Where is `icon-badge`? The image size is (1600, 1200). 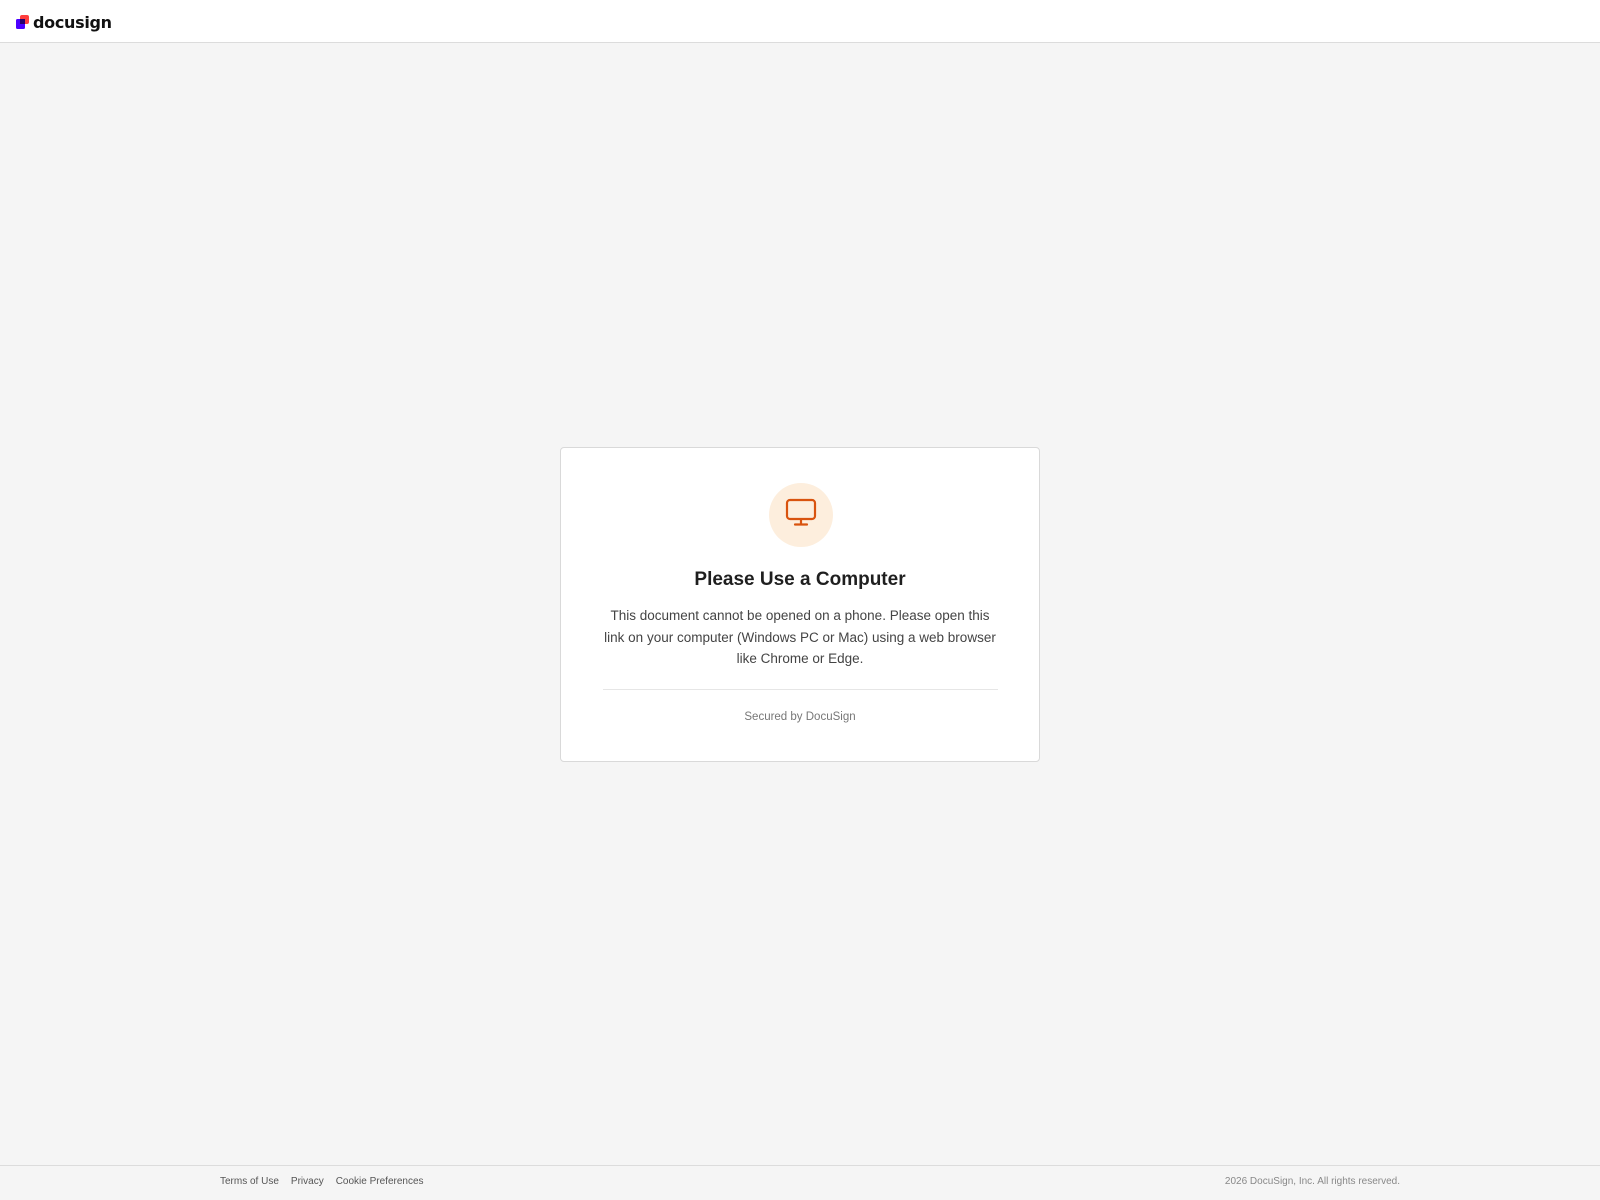
icon-badge is located at coordinates (801, 515).